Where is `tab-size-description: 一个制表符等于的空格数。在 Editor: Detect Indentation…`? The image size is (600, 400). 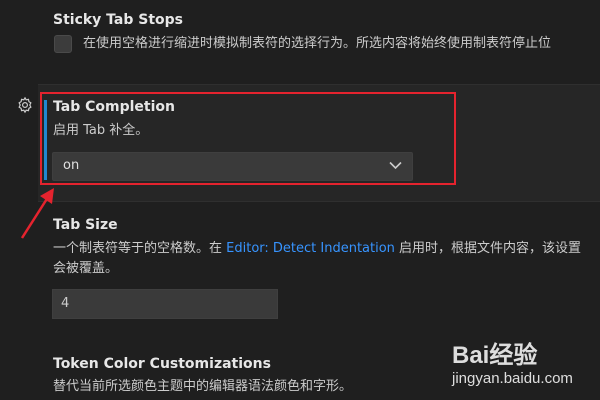
tab-size-description: 一个制表符等于的空格数。在 Editor: Detect Indentation… is located at coordinates (317, 249).